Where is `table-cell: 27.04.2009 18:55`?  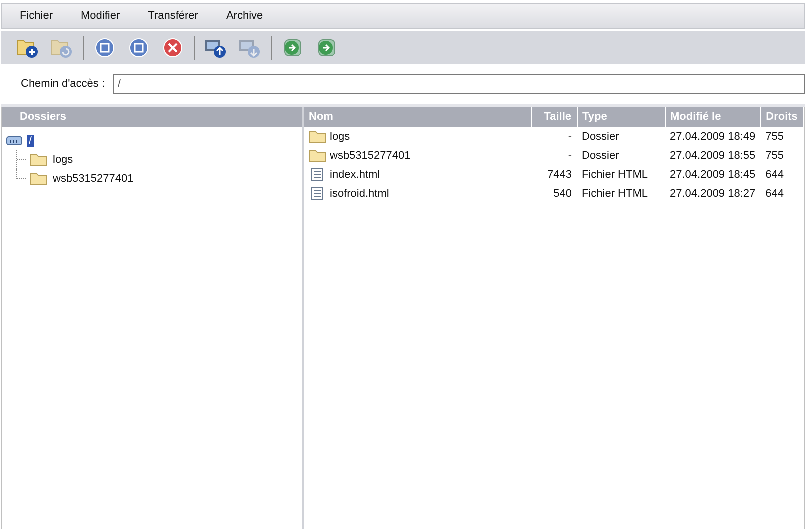 table-cell: 27.04.2009 18:55 is located at coordinates (713, 156).